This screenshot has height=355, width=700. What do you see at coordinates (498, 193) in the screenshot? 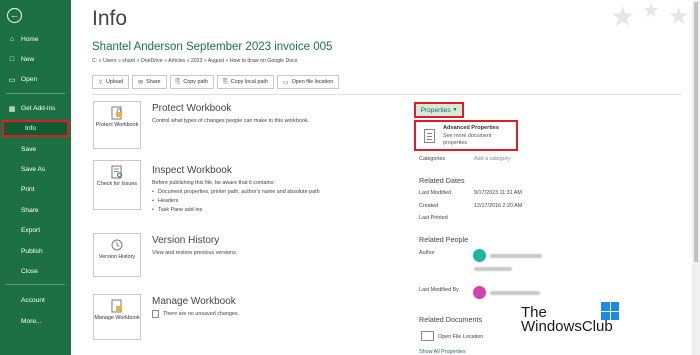
I see `last-modified-value: 9/17/2023 11:31 AM` at bounding box center [498, 193].